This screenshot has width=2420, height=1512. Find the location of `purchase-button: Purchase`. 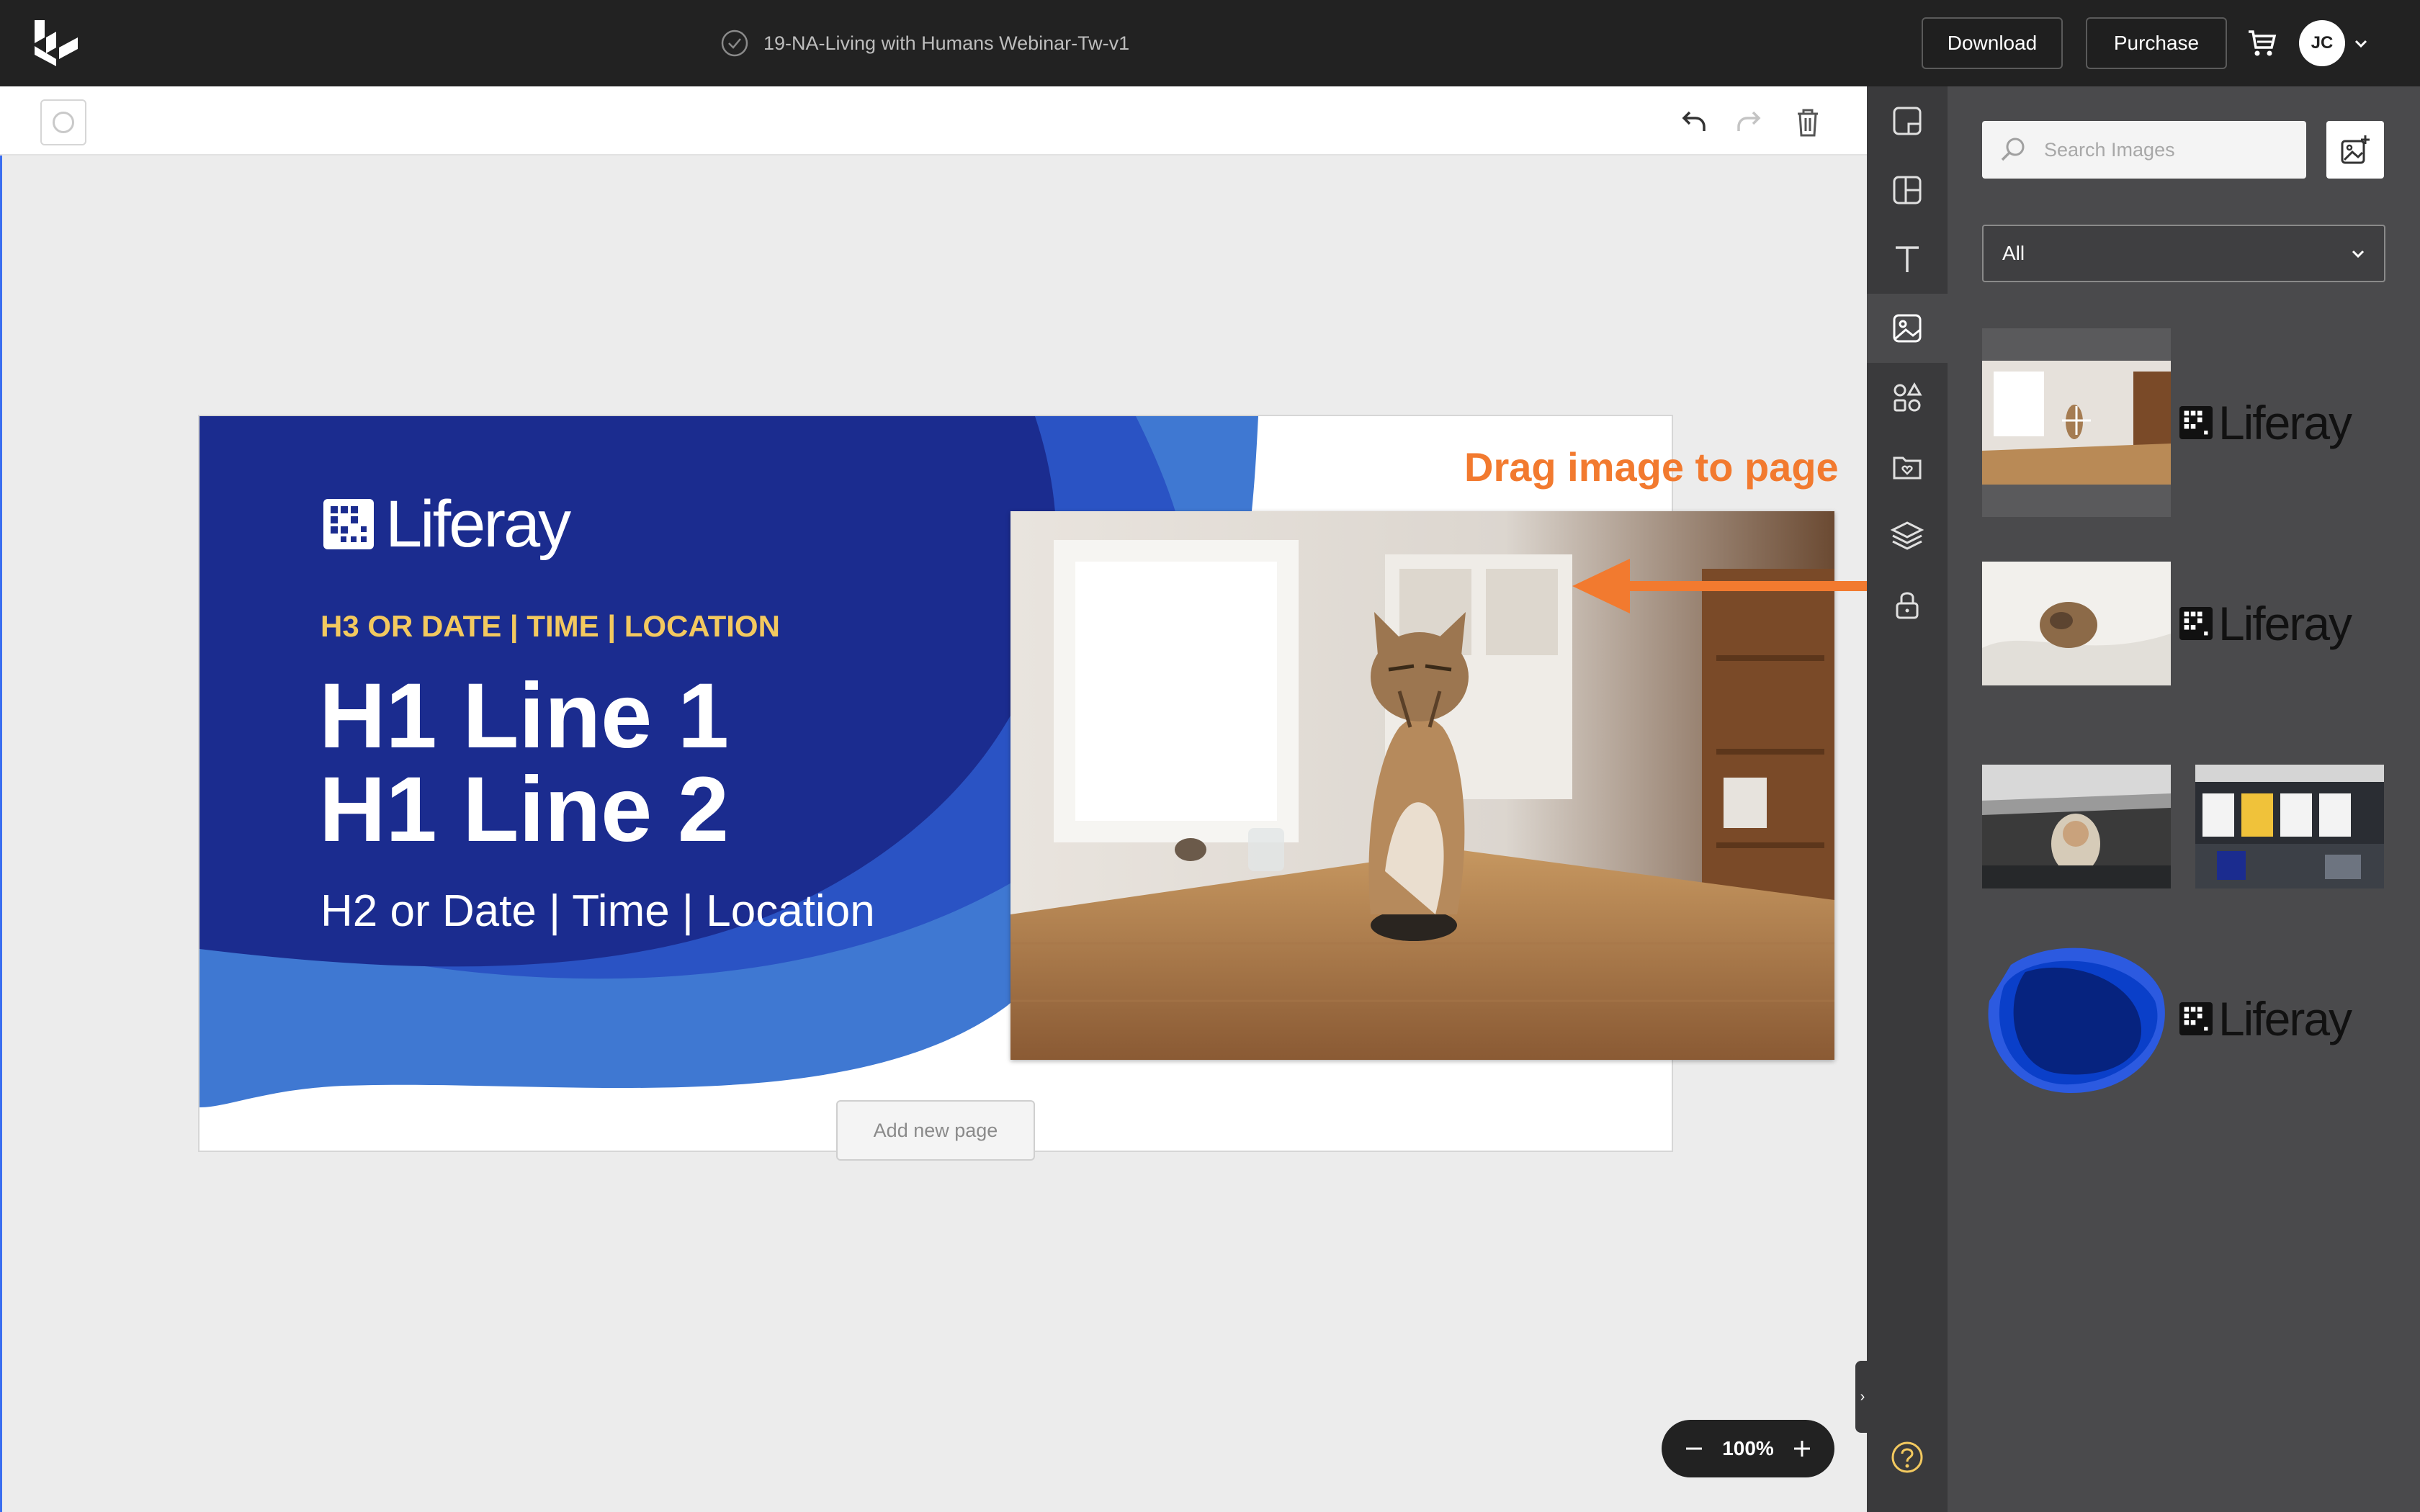

purchase-button: Purchase is located at coordinates (2156, 43).